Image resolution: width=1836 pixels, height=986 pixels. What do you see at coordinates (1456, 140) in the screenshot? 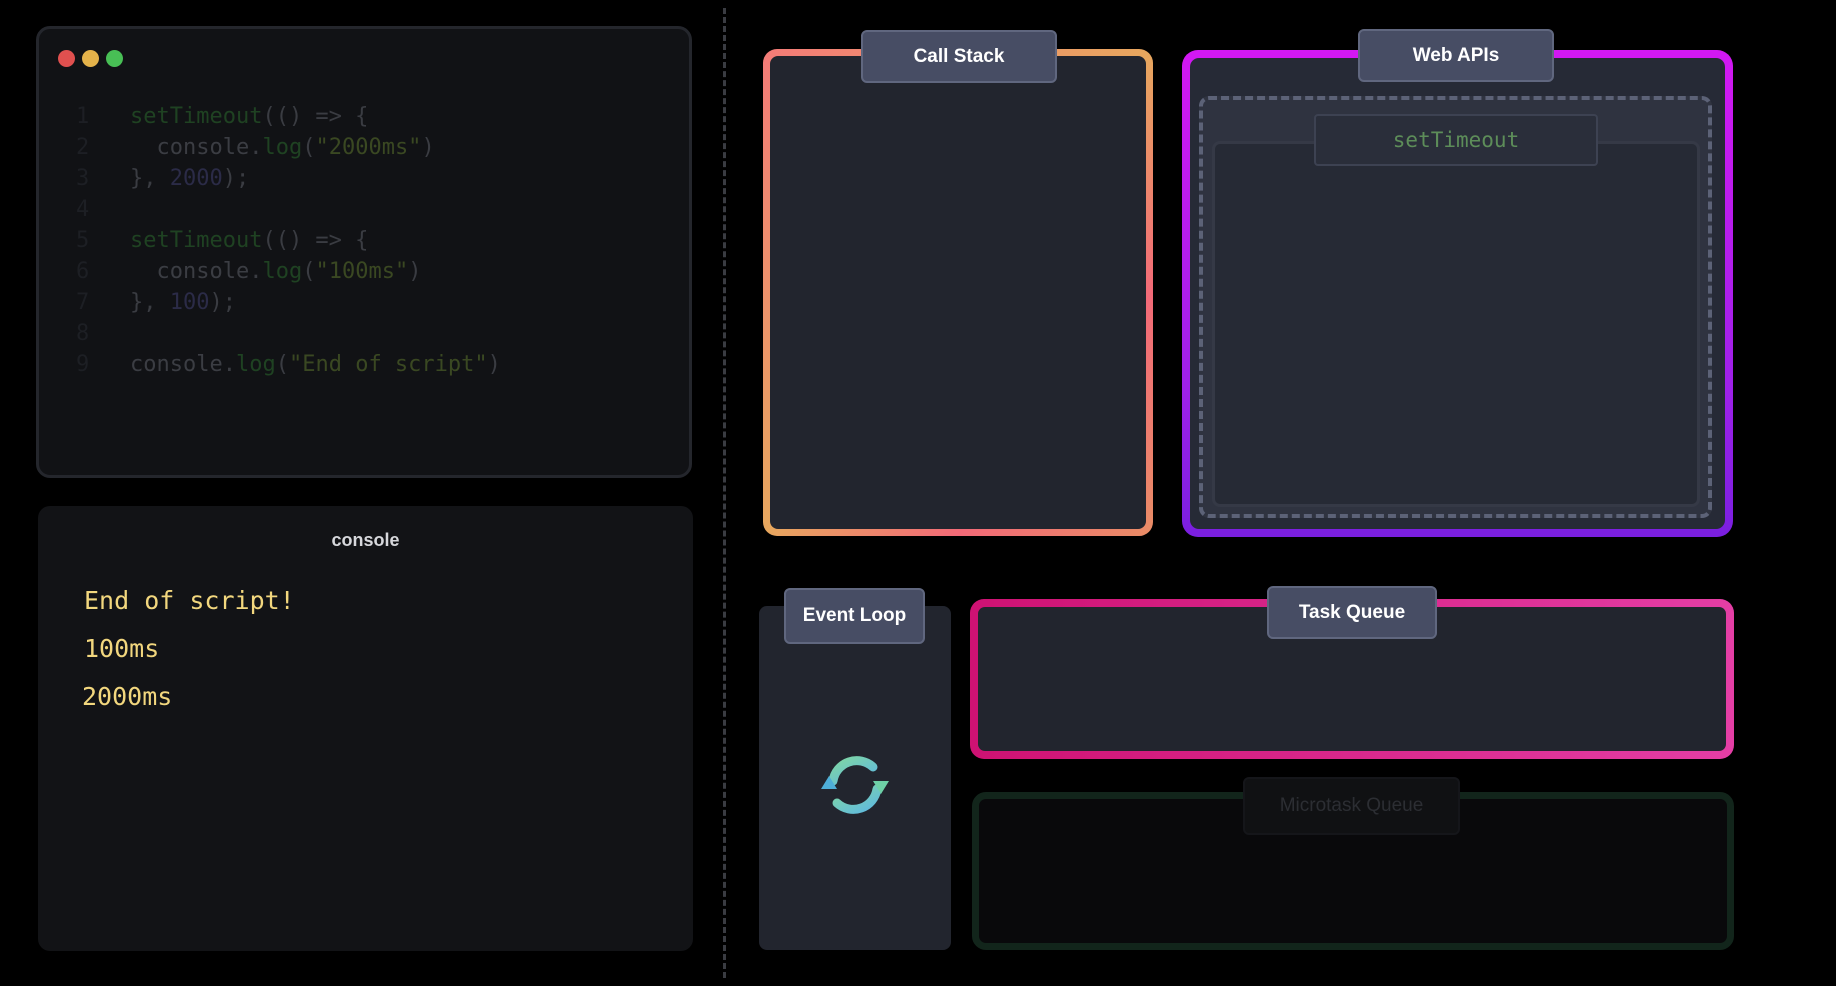
I see `set-timeout-label: setTimeout` at bounding box center [1456, 140].